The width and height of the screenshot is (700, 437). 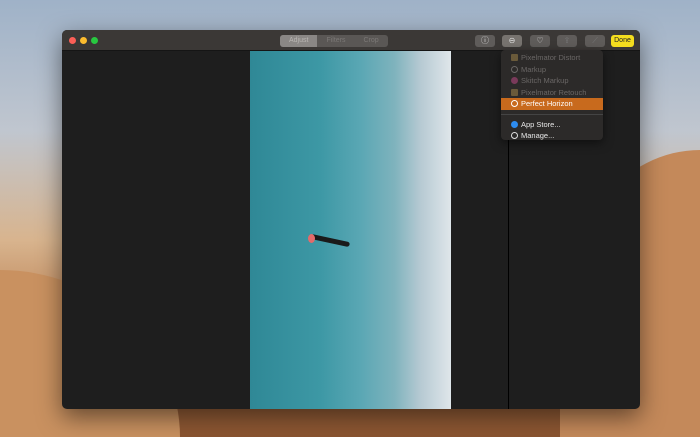 I want to click on app-store-icon, so click(x=514, y=124).